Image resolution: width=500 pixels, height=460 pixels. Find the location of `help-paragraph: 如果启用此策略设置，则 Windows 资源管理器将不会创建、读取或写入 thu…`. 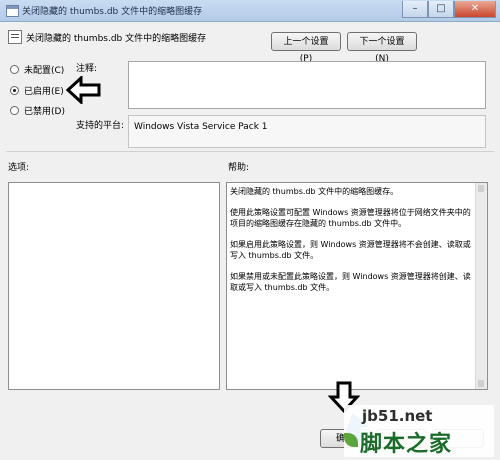

help-paragraph: 如果启用此策略设置，则 Windows 资源管理器将不会创建、读取或写入 thu… is located at coordinates (350, 250).